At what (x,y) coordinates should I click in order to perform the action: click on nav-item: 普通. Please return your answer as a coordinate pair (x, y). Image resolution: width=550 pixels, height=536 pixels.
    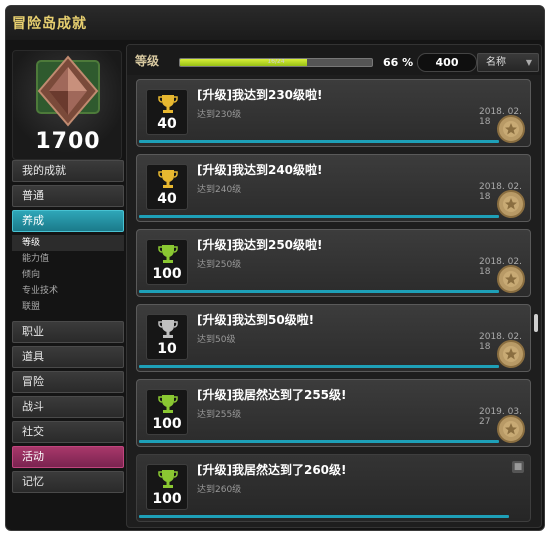
    Looking at the image, I should click on (68, 196).